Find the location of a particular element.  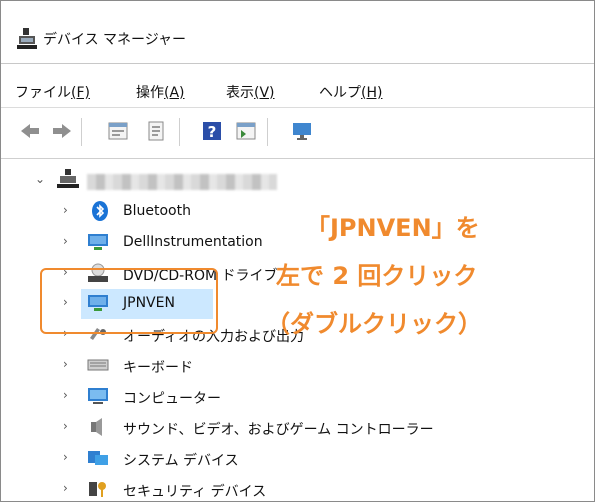

toolbar: ? is located at coordinates (297, 133).